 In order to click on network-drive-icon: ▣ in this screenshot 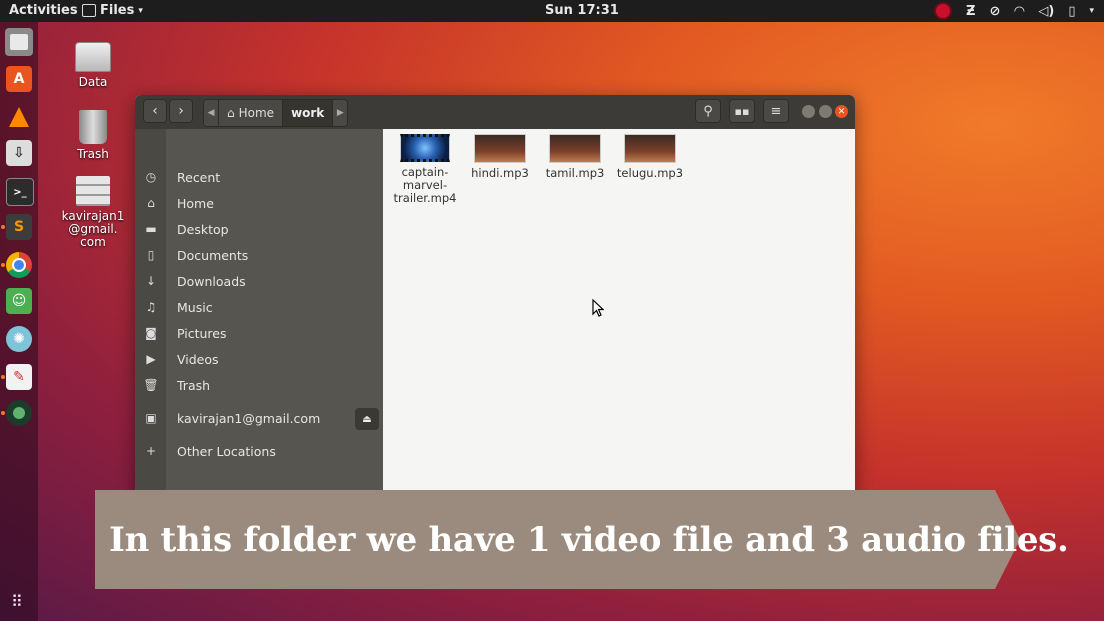, I will do `click(151, 418)`.